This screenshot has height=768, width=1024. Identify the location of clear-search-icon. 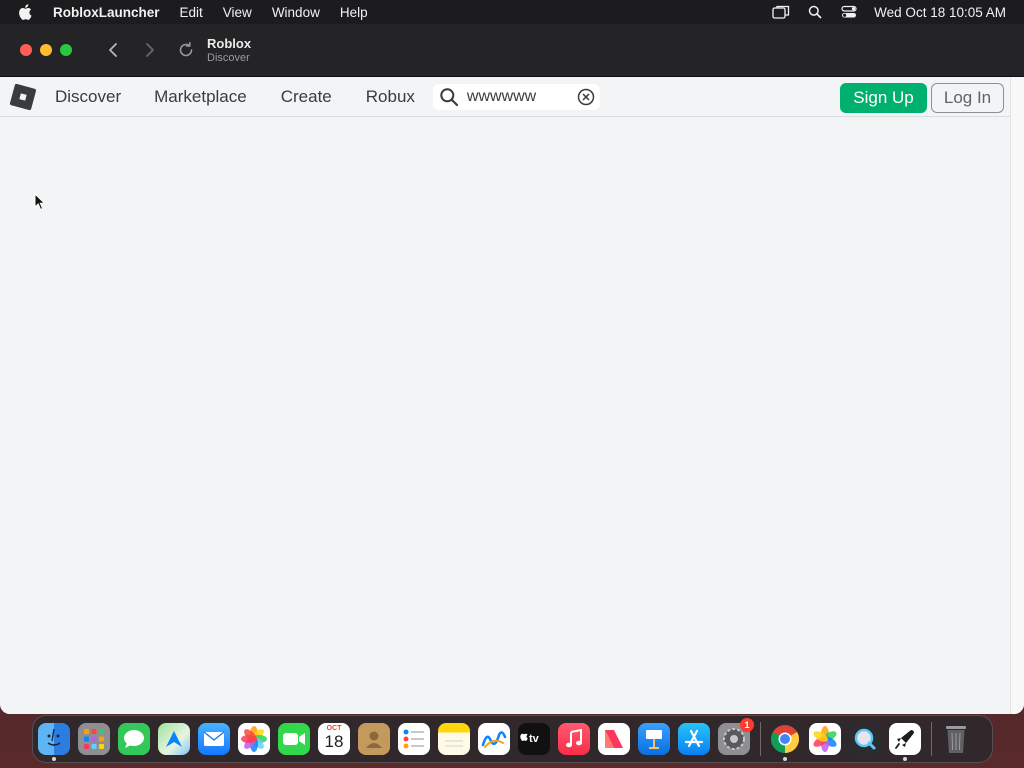
(586, 97).